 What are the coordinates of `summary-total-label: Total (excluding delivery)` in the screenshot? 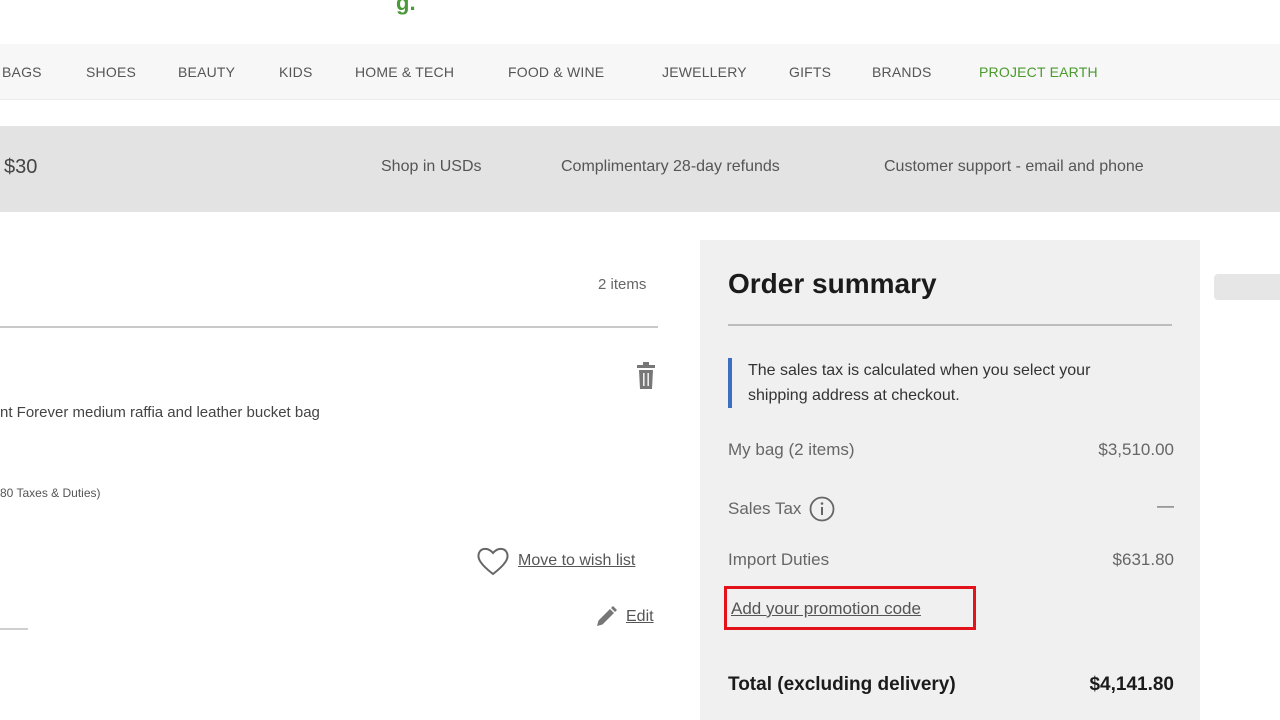 It's located at (842, 684).